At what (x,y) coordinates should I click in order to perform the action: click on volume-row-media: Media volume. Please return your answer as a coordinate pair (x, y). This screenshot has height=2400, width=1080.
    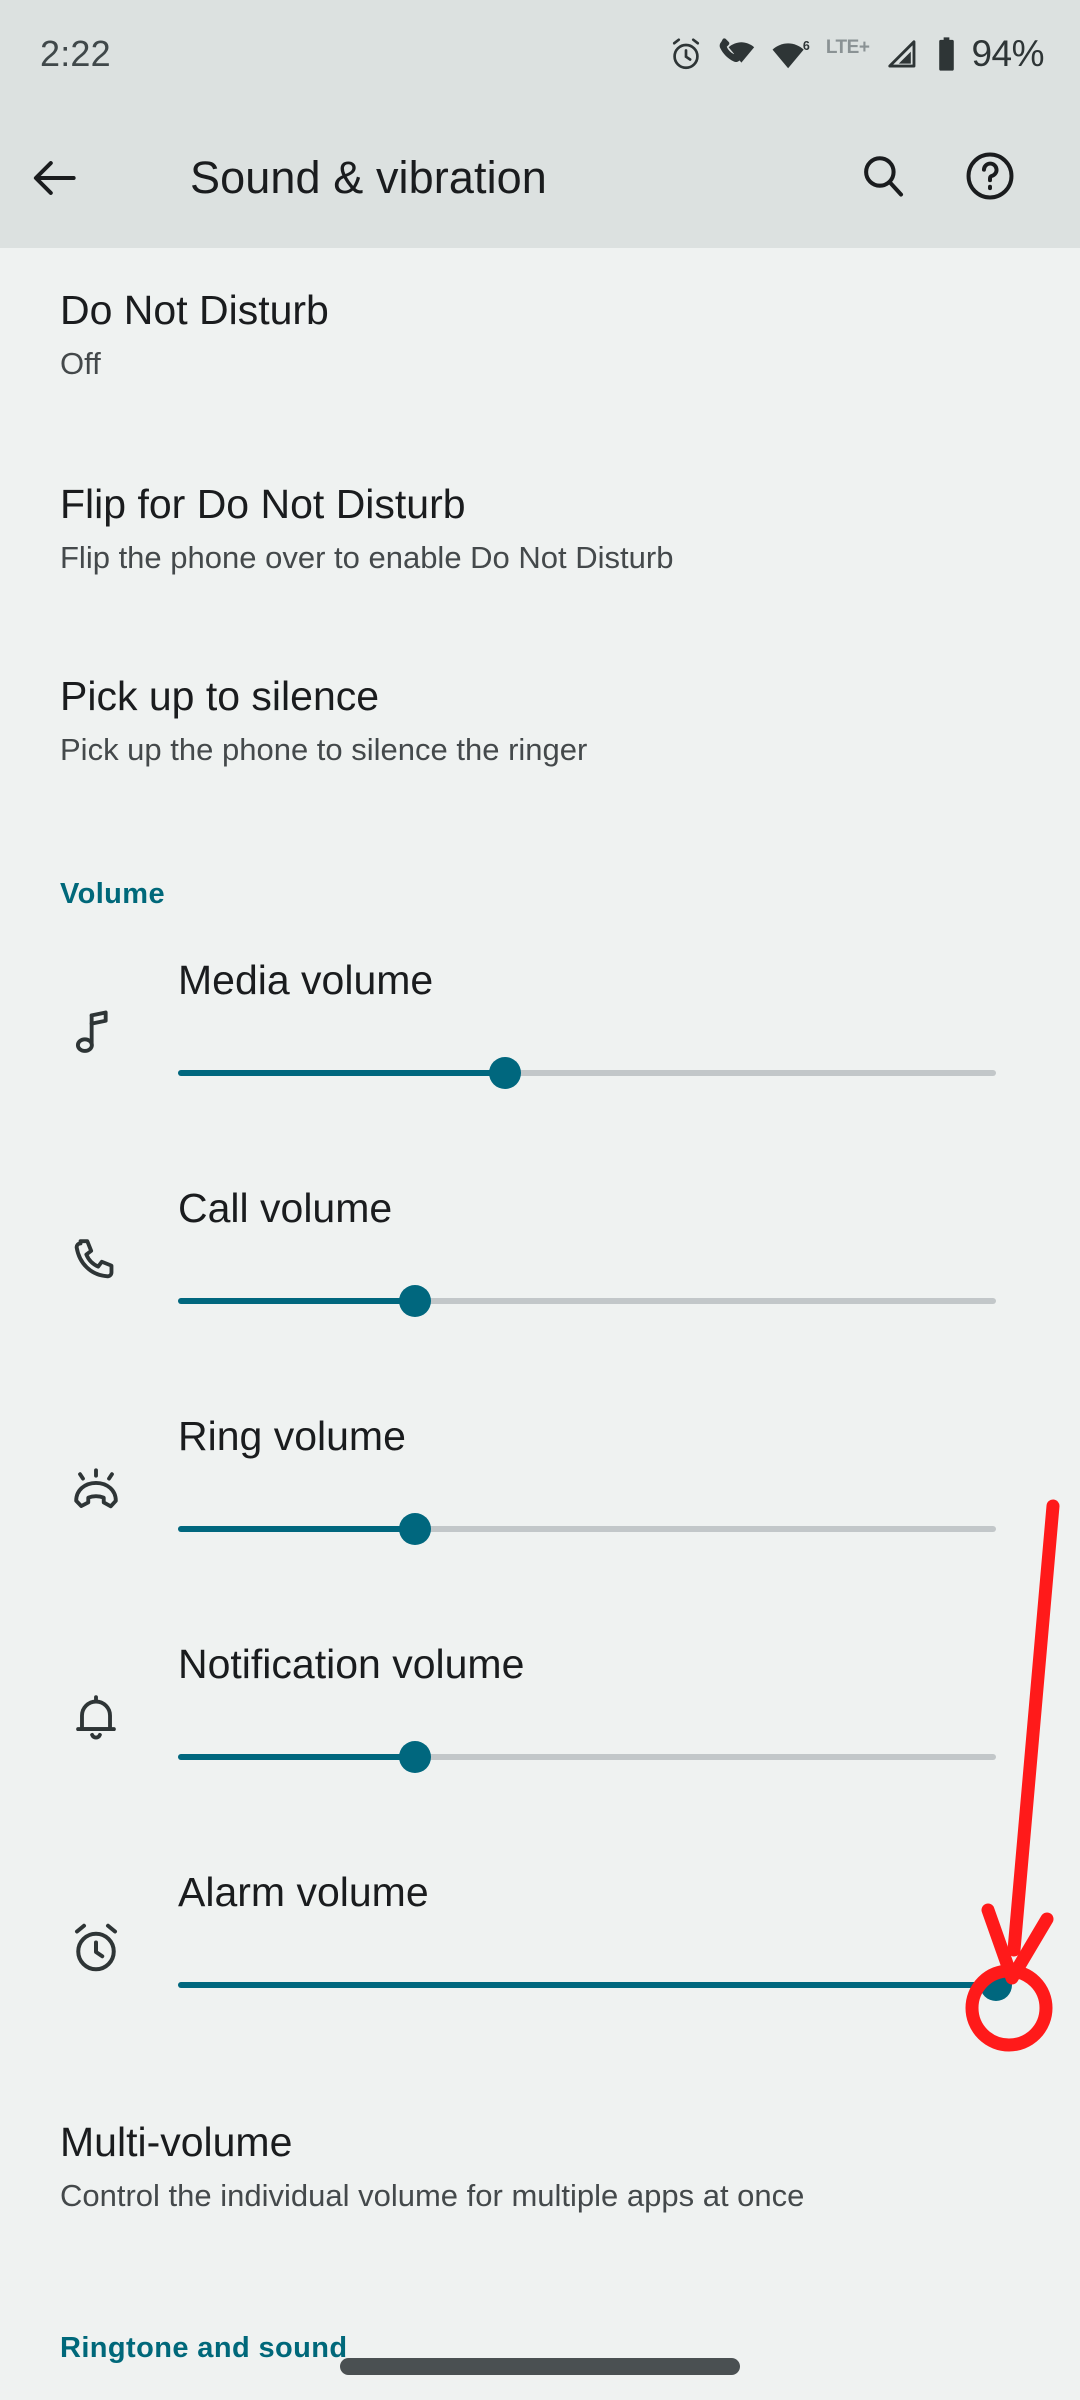
    Looking at the image, I should click on (540, 1031).